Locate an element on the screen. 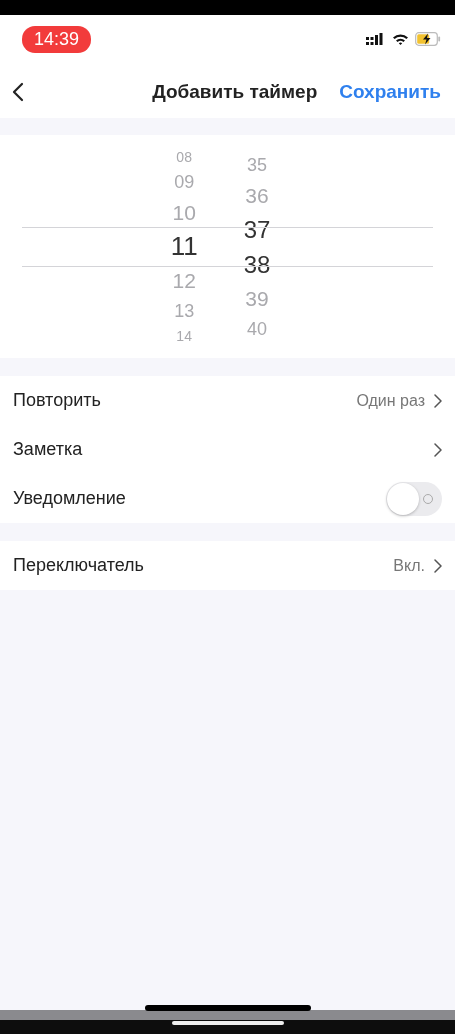 This screenshot has height=1034, width=455. picker-value: 09 is located at coordinates (184, 182).